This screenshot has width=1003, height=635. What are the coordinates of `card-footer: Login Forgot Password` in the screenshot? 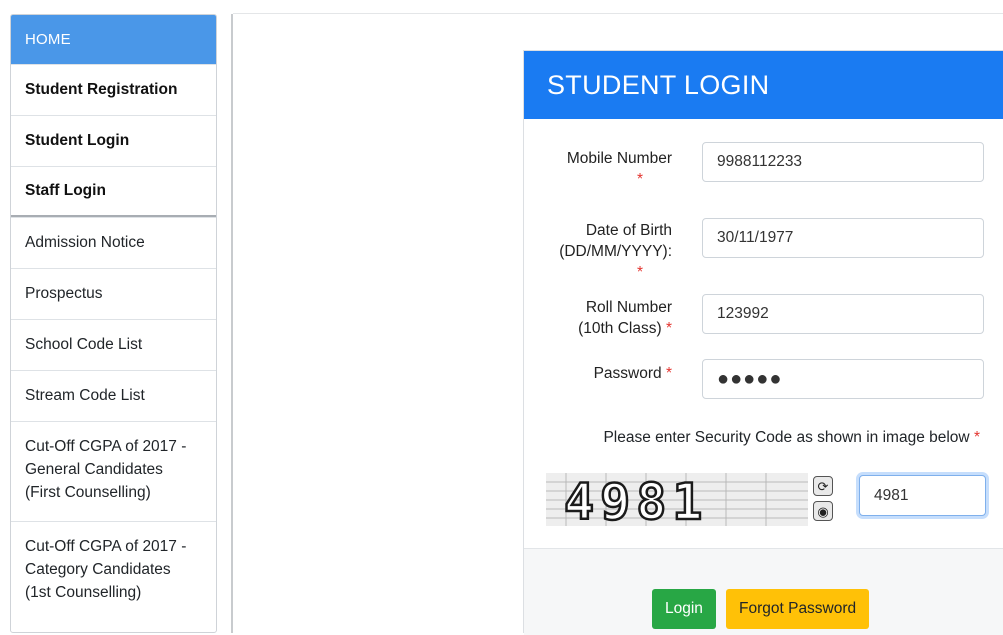 It's located at (763, 591).